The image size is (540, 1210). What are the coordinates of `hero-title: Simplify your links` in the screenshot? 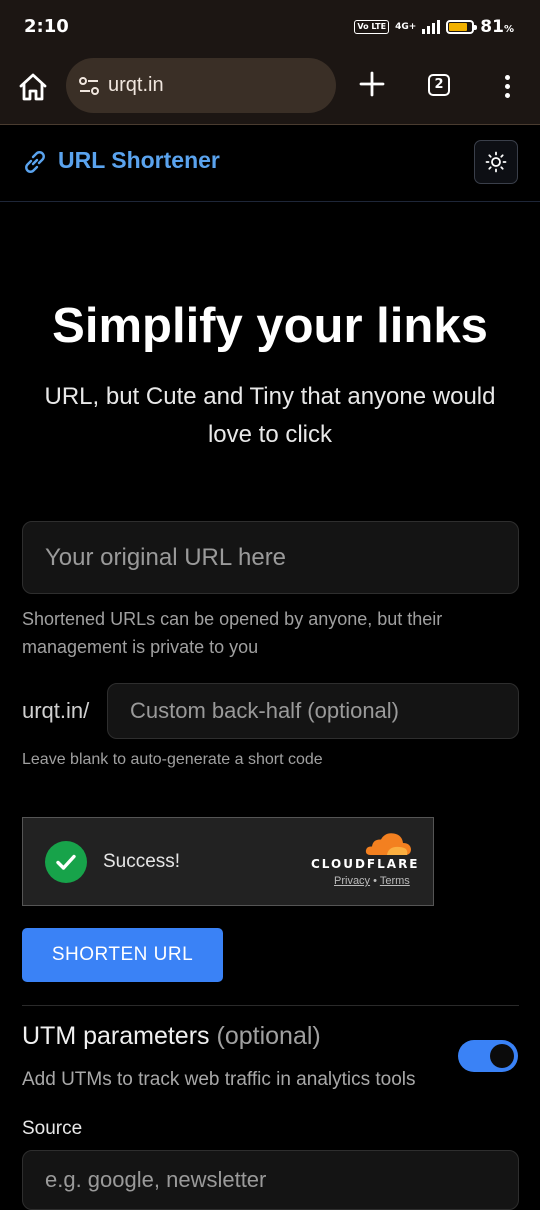 It's located at (270, 326).